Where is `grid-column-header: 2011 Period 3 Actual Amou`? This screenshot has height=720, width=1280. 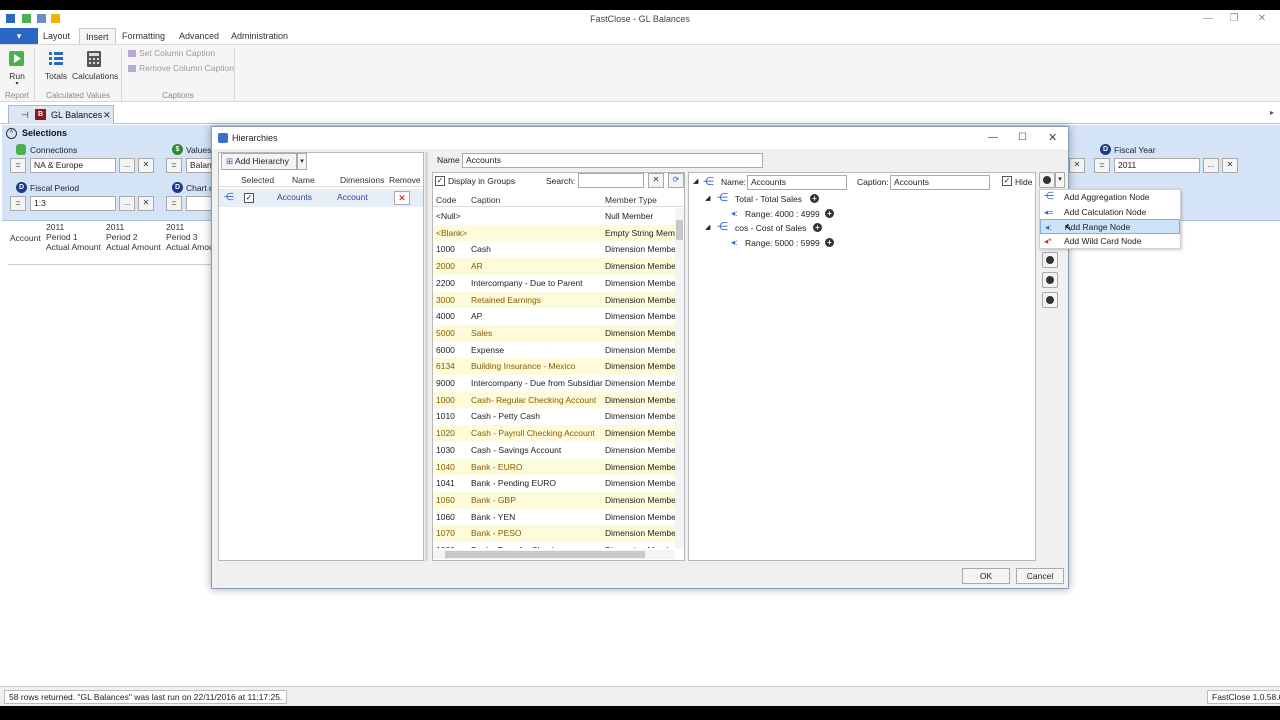 grid-column-header: 2011 Period 3 Actual Amou is located at coordinates (189, 237).